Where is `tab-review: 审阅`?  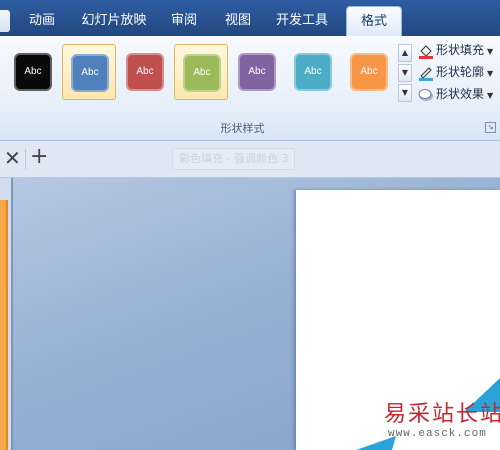
tab-review: 审阅 is located at coordinates (184, 21).